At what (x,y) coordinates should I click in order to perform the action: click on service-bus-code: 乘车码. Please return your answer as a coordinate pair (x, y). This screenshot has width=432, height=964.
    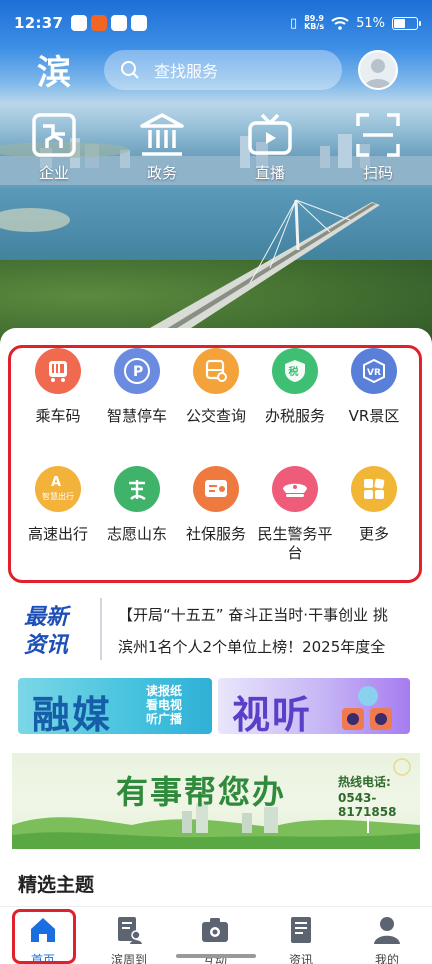
    Looking at the image, I should click on (58, 387).